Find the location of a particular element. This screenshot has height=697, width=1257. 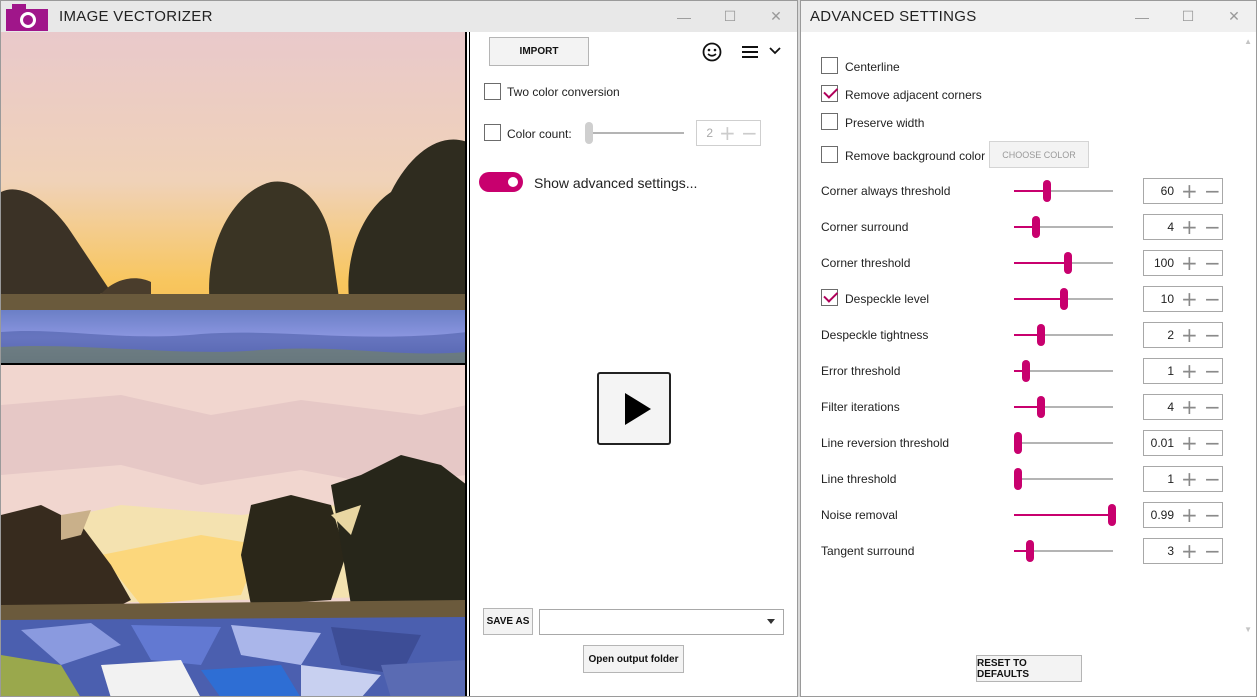

error-threshold-slider-thumb is located at coordinates (1026, 371).